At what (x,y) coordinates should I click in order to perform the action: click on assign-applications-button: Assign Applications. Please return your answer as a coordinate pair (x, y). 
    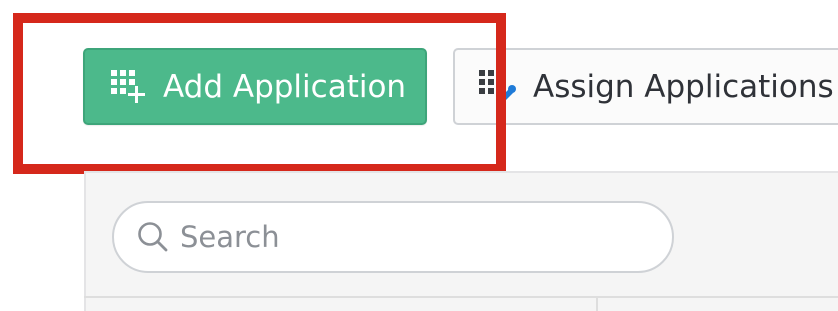
    Looking at the image, I should click on (645, 86).